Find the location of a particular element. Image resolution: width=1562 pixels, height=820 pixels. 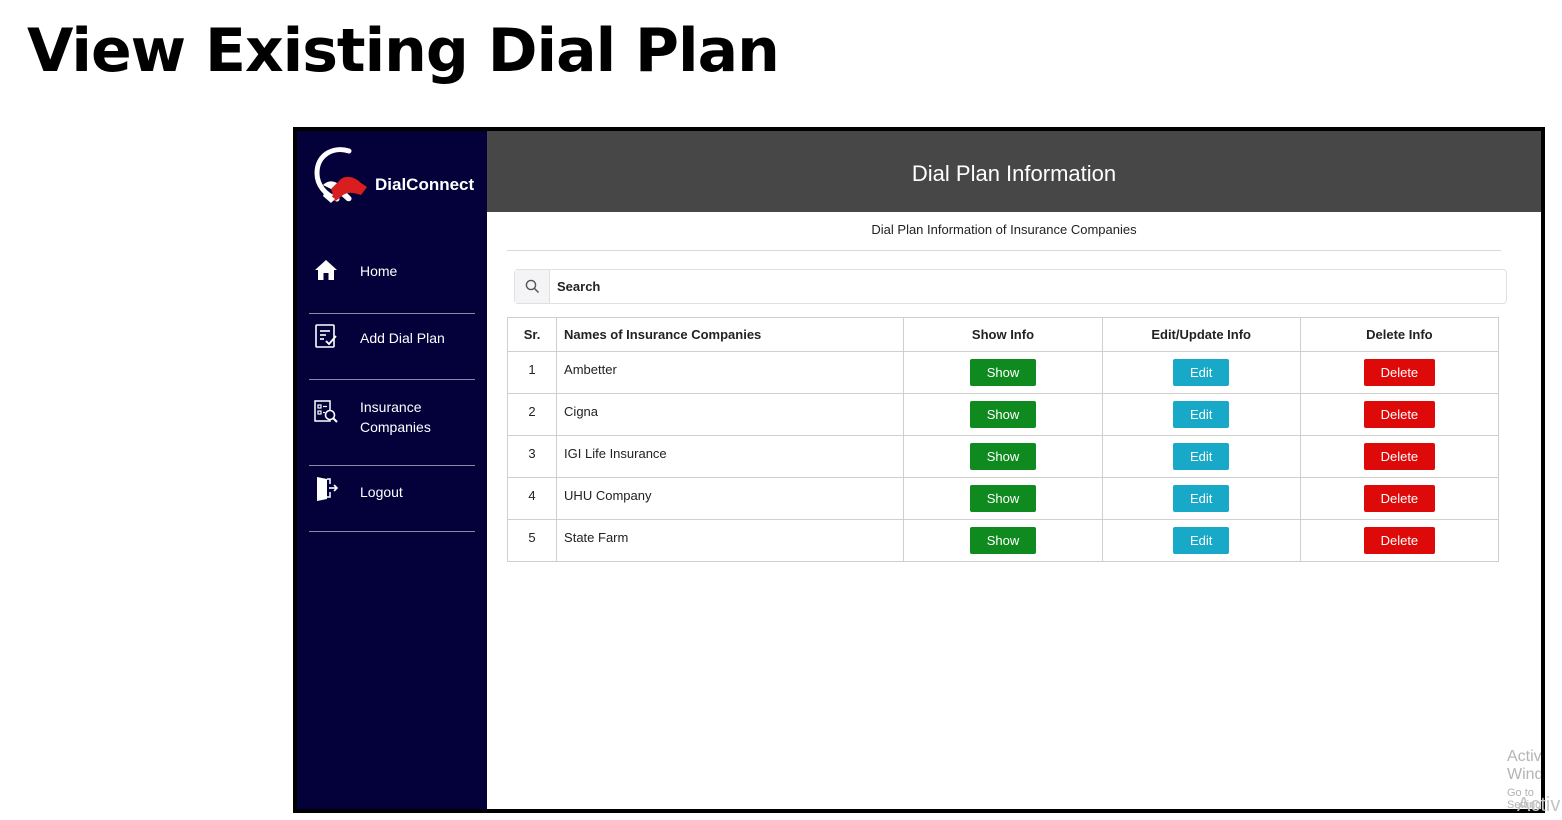

sidebar-item-label: Home is located at coordinates (379, 271).